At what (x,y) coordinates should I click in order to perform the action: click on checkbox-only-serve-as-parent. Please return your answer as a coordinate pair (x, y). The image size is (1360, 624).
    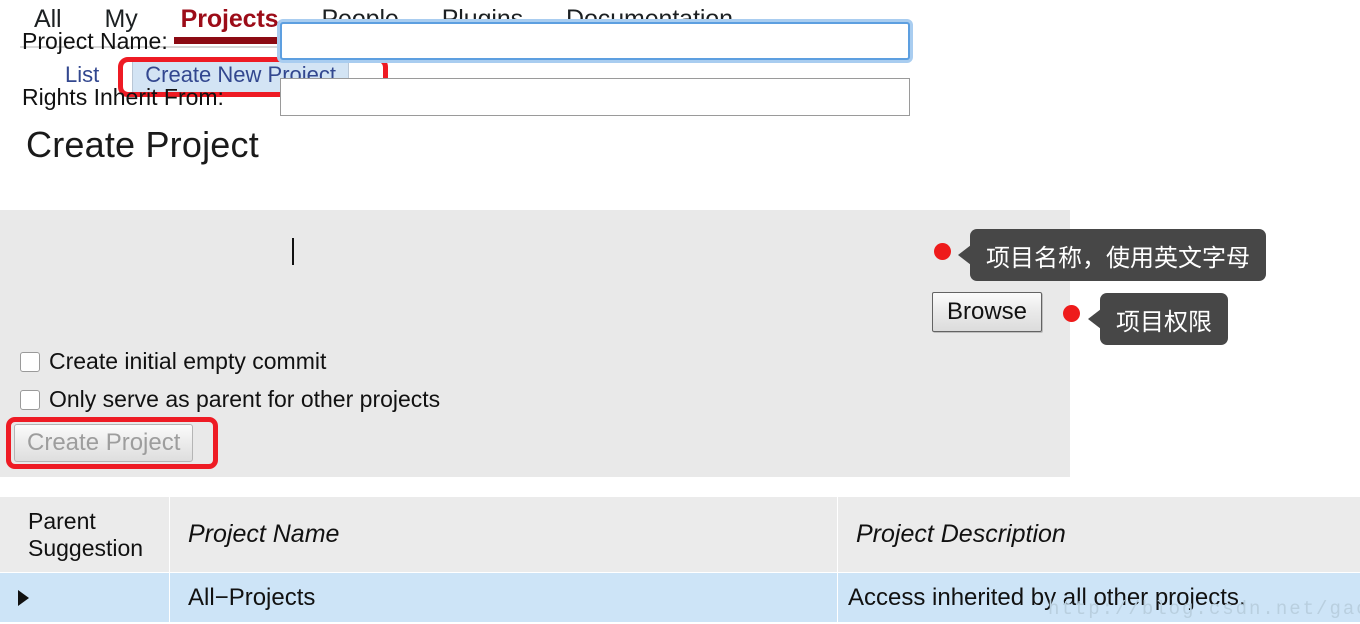
    Looking at the image, I should click on (30, 399).